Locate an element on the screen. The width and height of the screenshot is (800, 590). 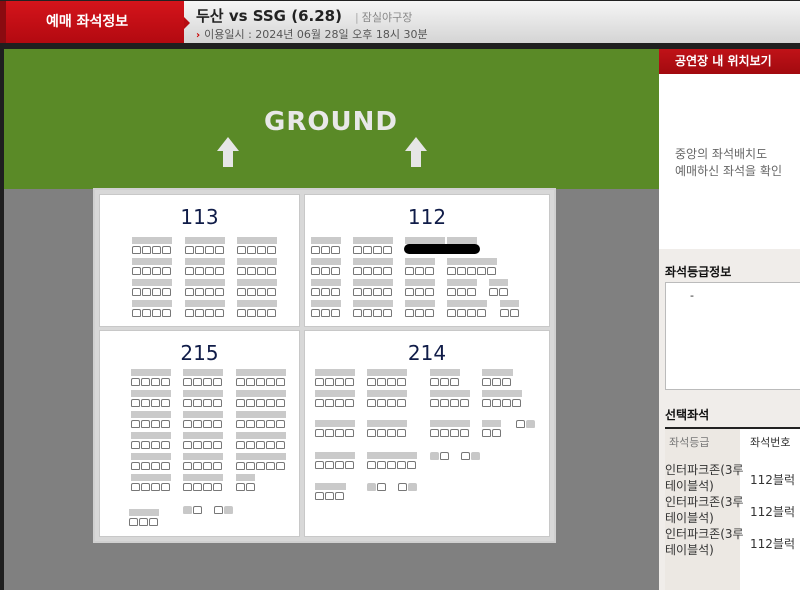
block-112: 112 is located at coordinates (427, 260).